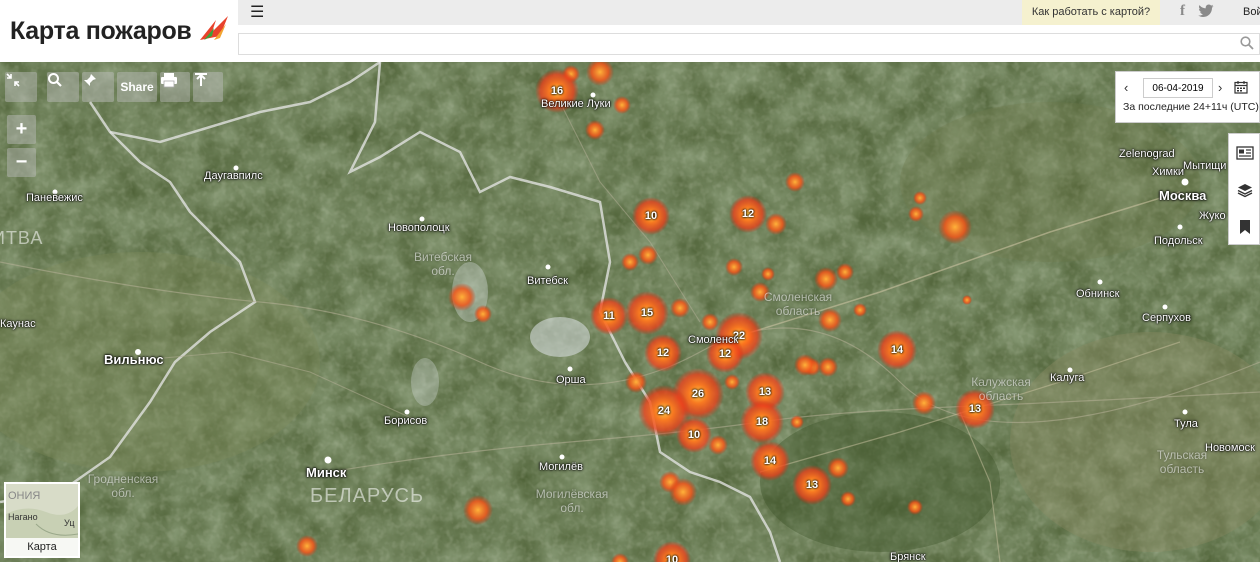 The width and height of the screenshot is (1260, 562). Describe the element at coordinates (1241, 87) in the screenshot. I see `calendar-icon` at that location.